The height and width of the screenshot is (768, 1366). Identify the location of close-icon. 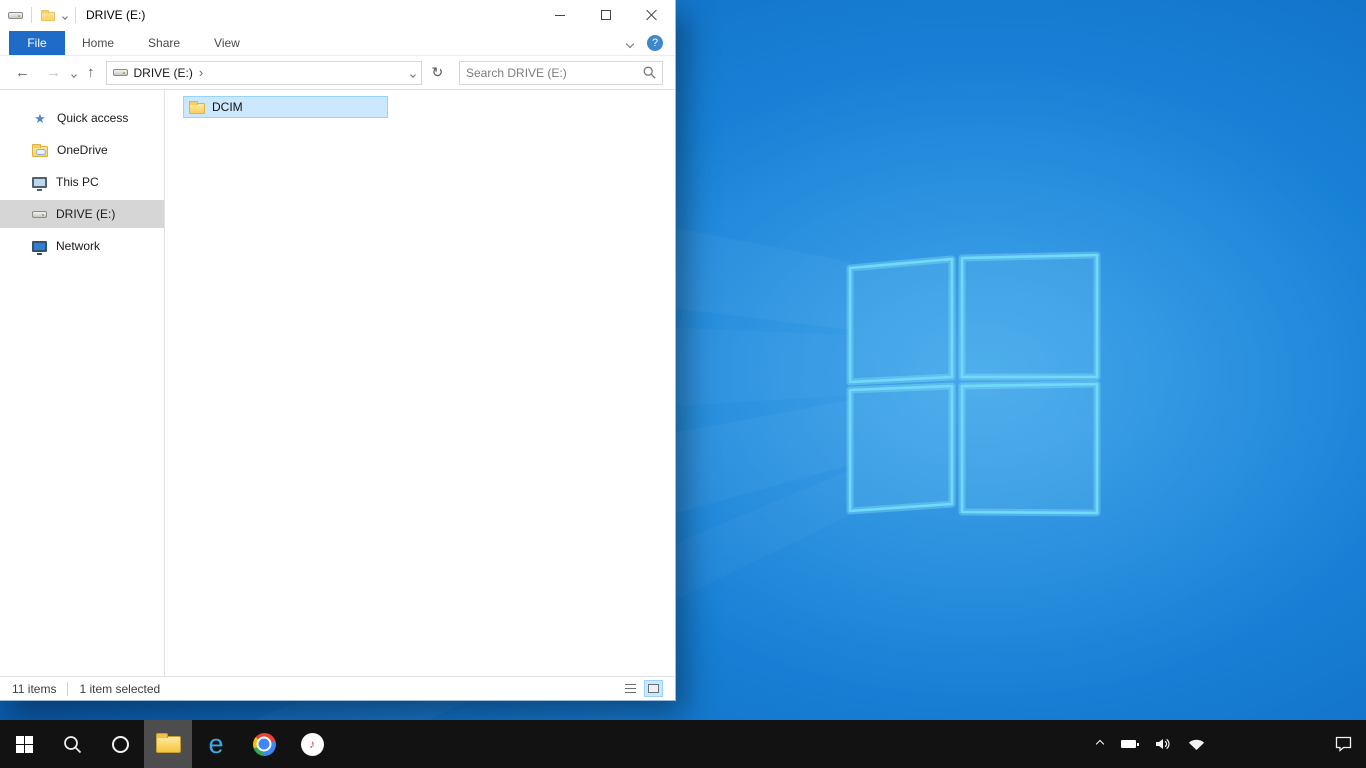
(652, 15).